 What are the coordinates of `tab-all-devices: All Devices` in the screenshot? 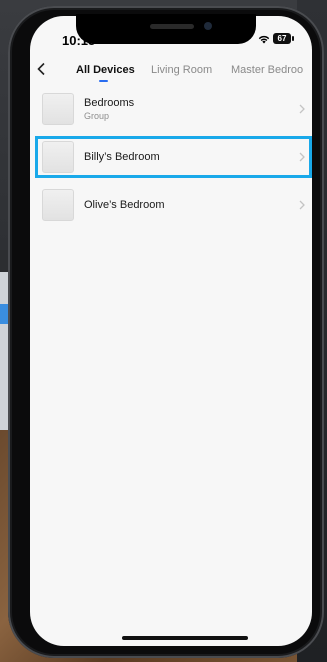 It's located at (105, 70).